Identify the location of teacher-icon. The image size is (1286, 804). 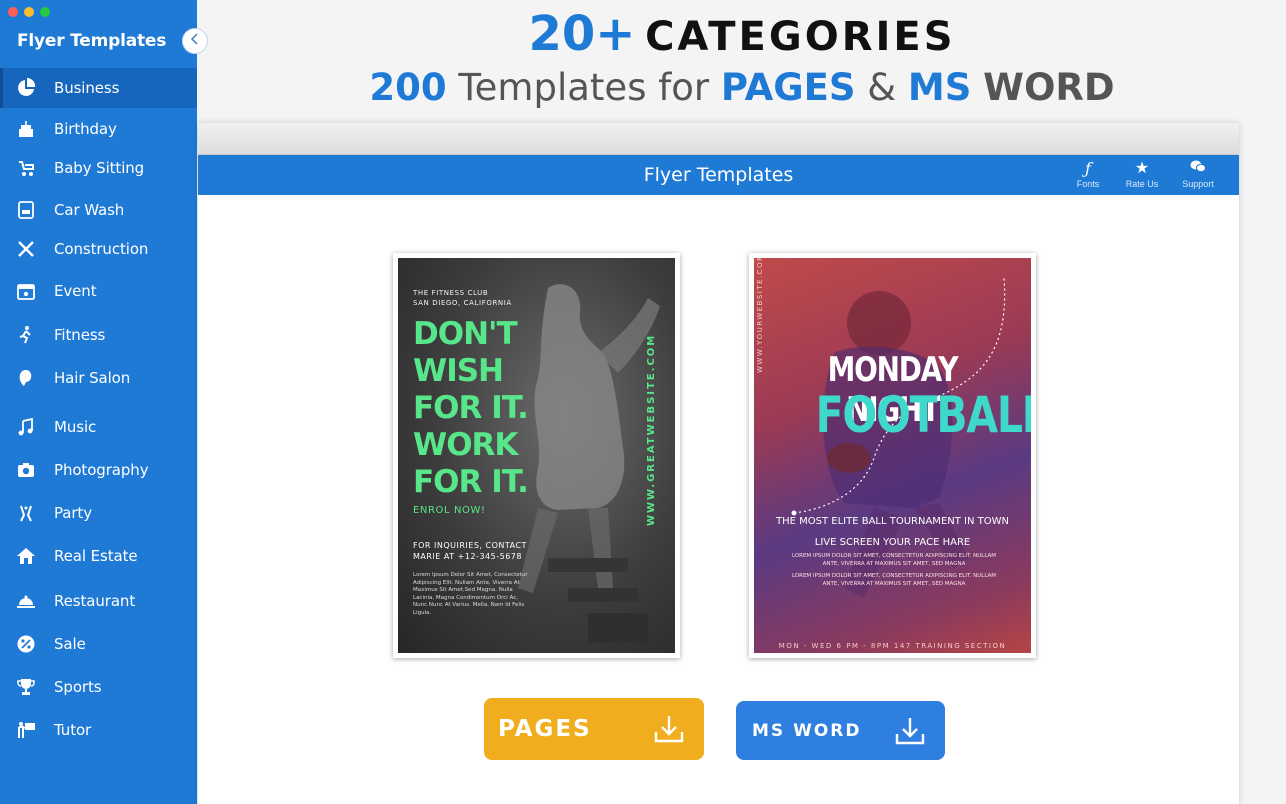
(26, 730).